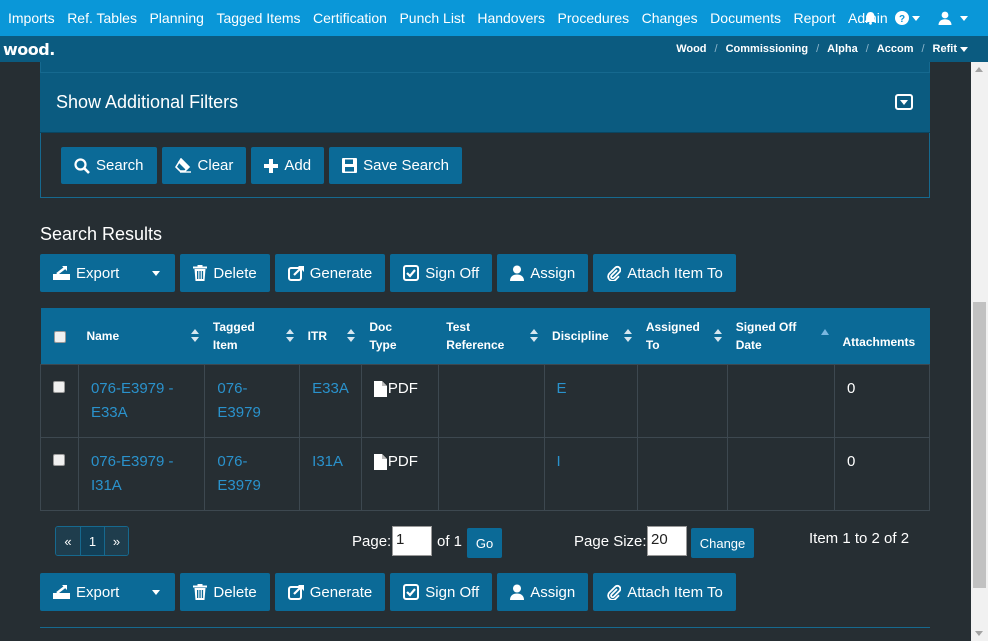  I want to click on cell-assigned-to, so click(683, 473).